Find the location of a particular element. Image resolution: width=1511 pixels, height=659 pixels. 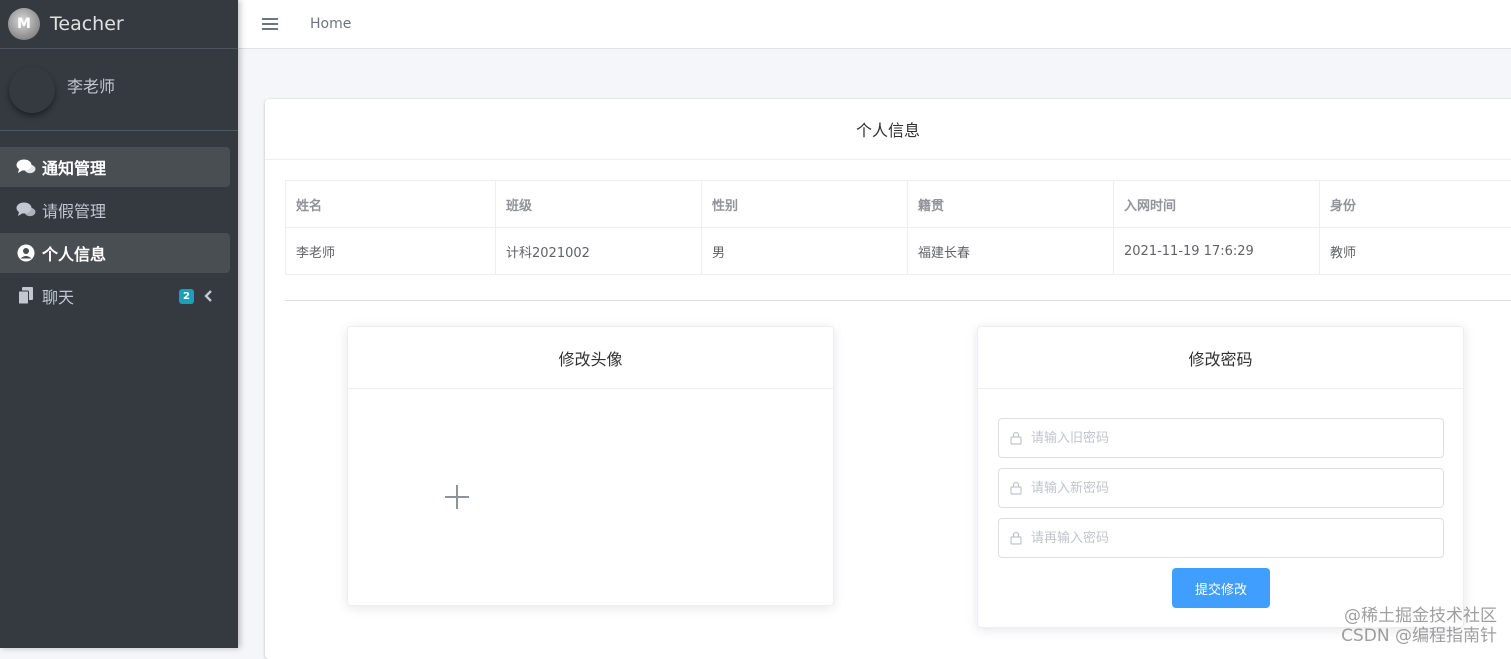

column-header: 身份 is located at coordinates (1415, 204).